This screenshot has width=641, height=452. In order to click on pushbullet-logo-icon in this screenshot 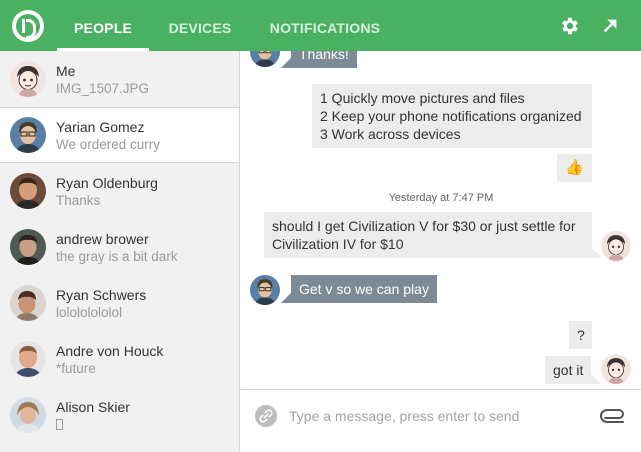, I will do `click(28, 26)`.